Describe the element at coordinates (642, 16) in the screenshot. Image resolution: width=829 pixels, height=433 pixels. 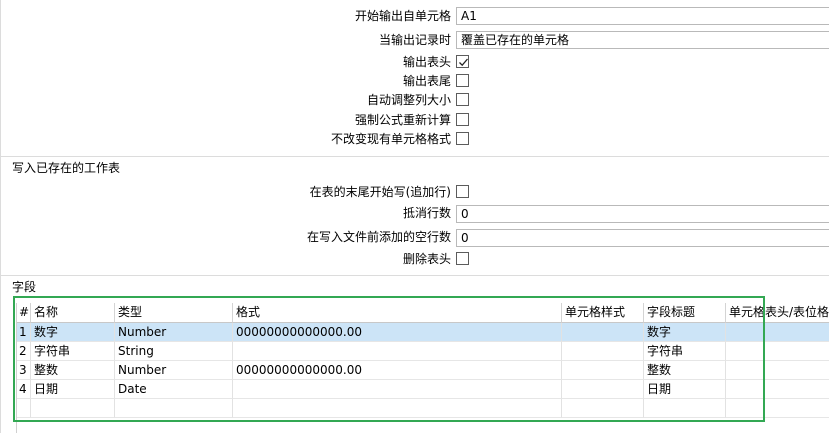
I see `start-cell-input: A1` at that location.